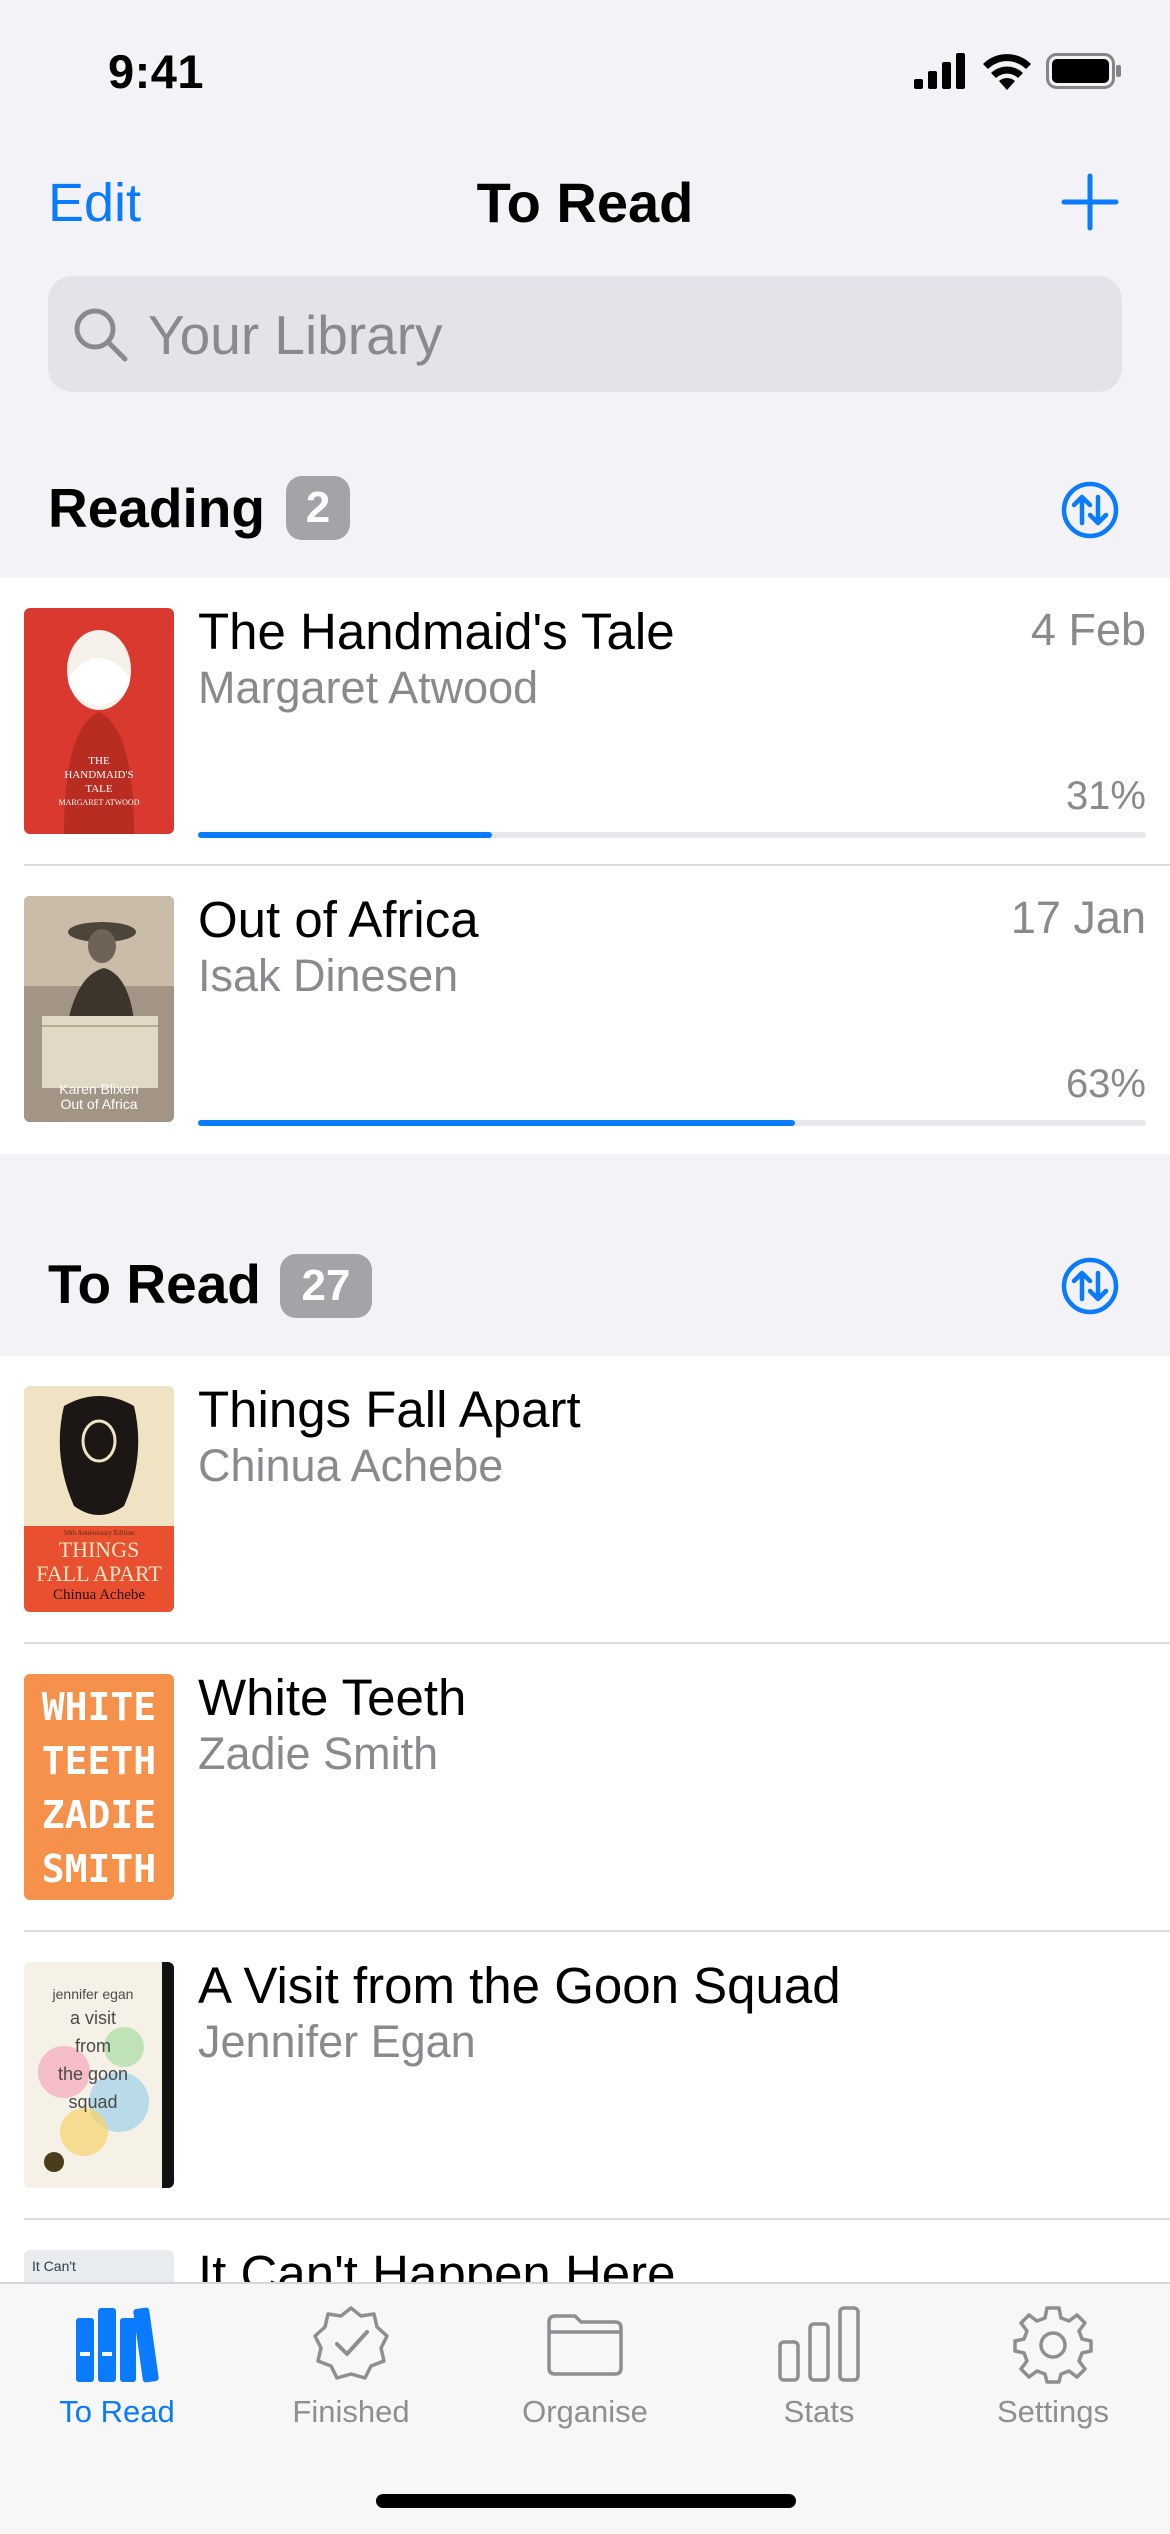 Image resolution: width=1170 pixels, height=2534 pixels. What do you see at coordinates (519, 1985) in the screenshot?
I see `book-title: A Visit from the Goon Squad` at bounding box center [519, 1985].